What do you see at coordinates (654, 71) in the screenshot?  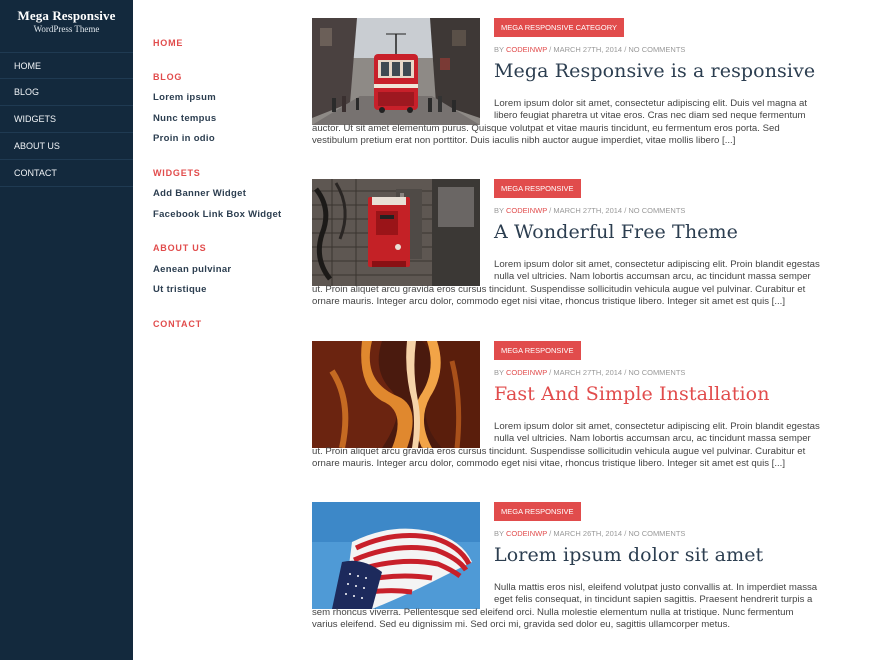 I see `post-title: Mega Responsive is a responsive` at bounding box center [654, 71].